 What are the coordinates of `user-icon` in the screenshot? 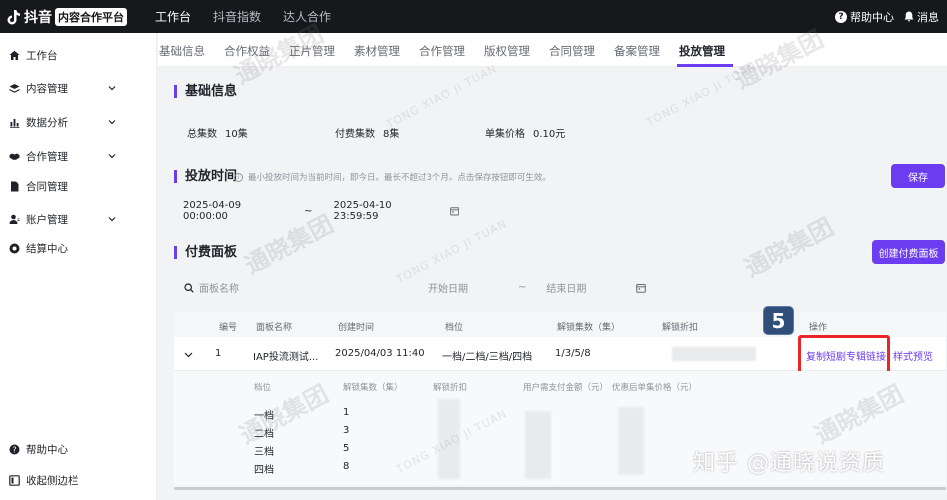 It's located at (14, 219).